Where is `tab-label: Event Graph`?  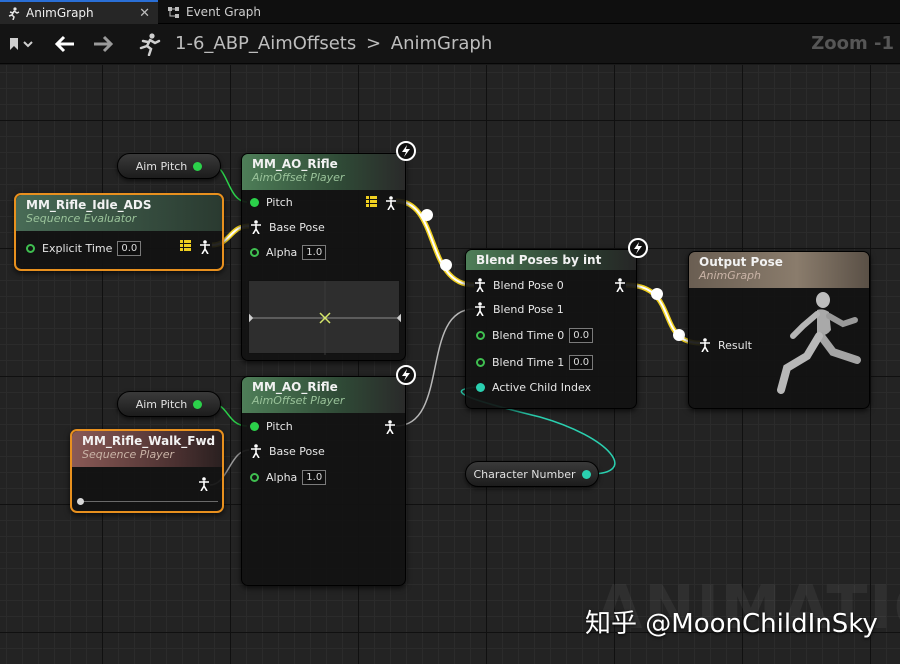 tab-label: Event Graph is located at coordinates (223, 12).